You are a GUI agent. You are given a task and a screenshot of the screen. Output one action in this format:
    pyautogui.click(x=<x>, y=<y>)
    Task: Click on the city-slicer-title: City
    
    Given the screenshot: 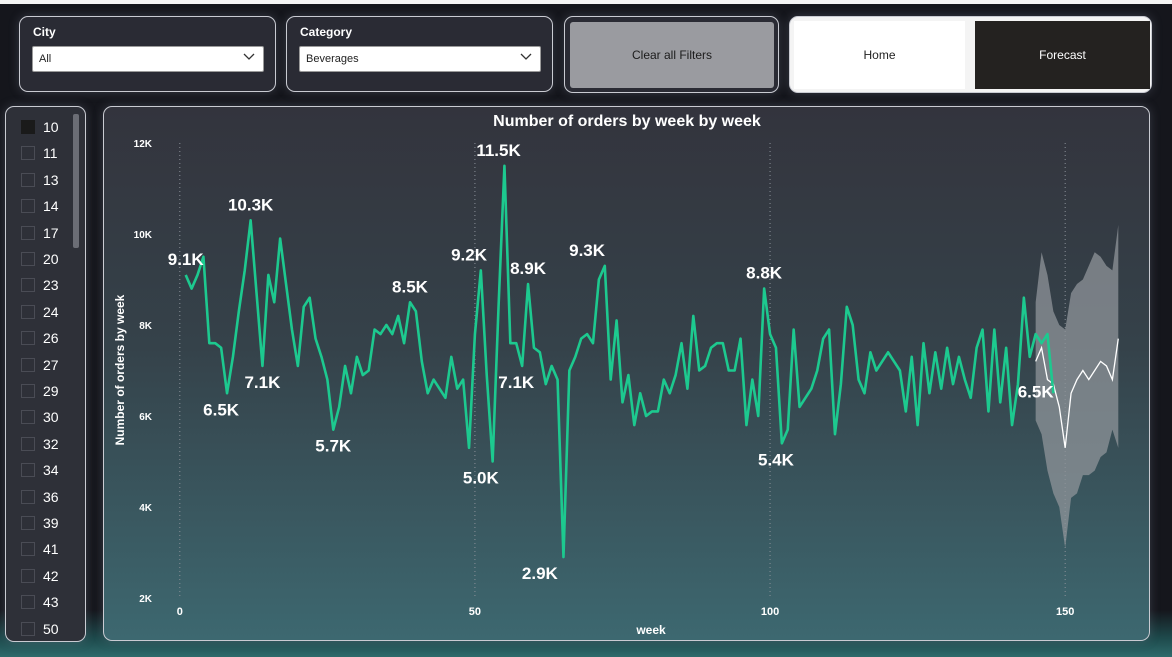 What is the action you would take?
    pyautogui.click(x=44, y=32)
    